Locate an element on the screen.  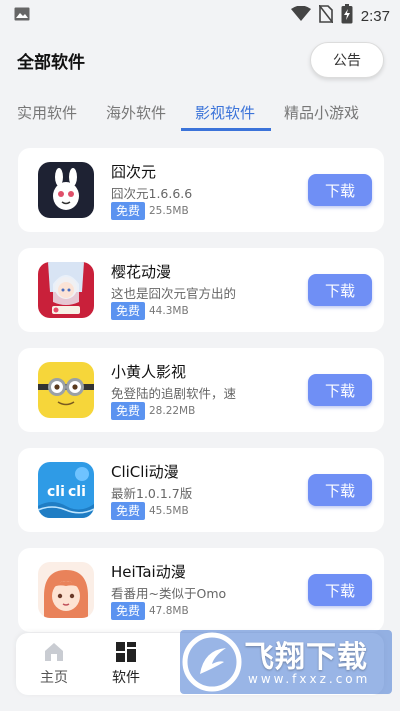
clock-time: 2:37 is located at coordinates (375, 16).